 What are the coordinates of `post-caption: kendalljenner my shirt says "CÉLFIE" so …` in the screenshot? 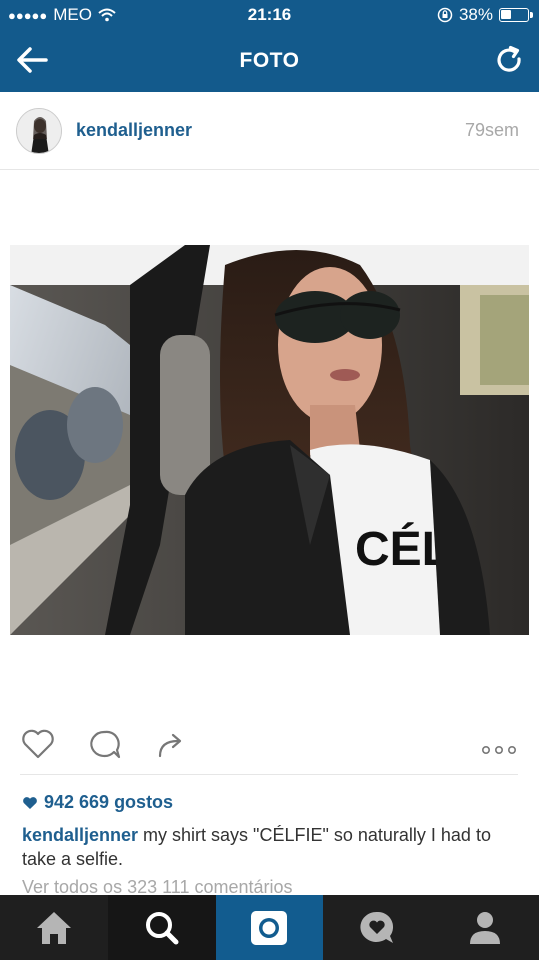 It's located at (272, 847).